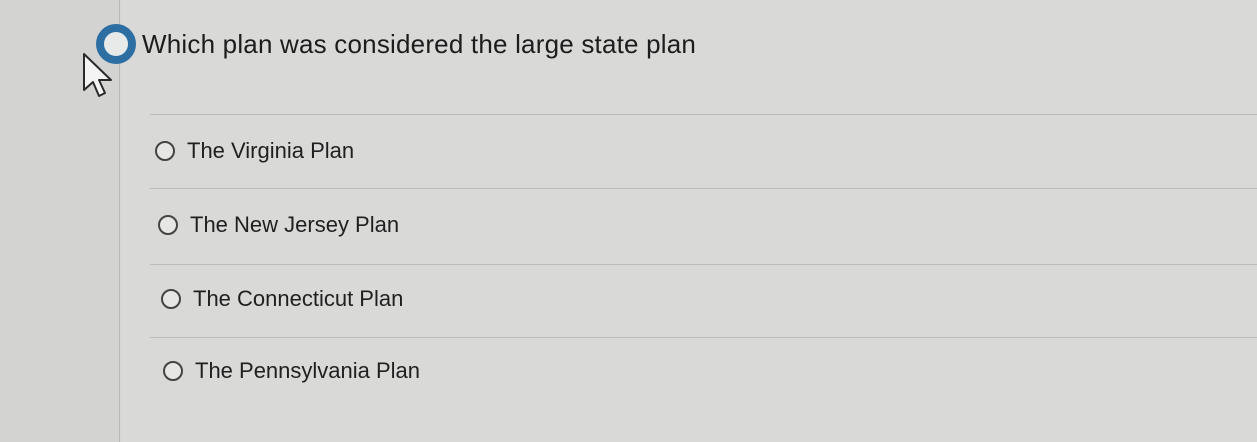  Describe the element at coordinates (295, 224) in the screenshot. I see `option-label: The New Jersey Plan` at that location.